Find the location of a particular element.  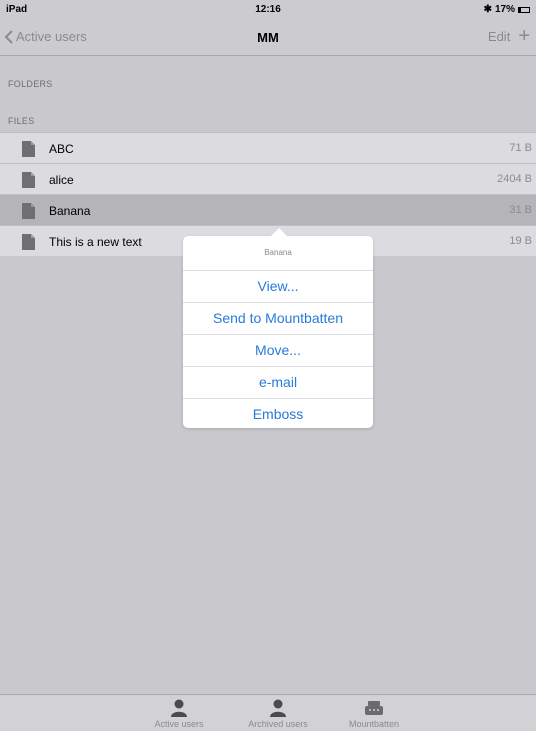

nav-actions: Edit + is located at coordinates (509, 36).